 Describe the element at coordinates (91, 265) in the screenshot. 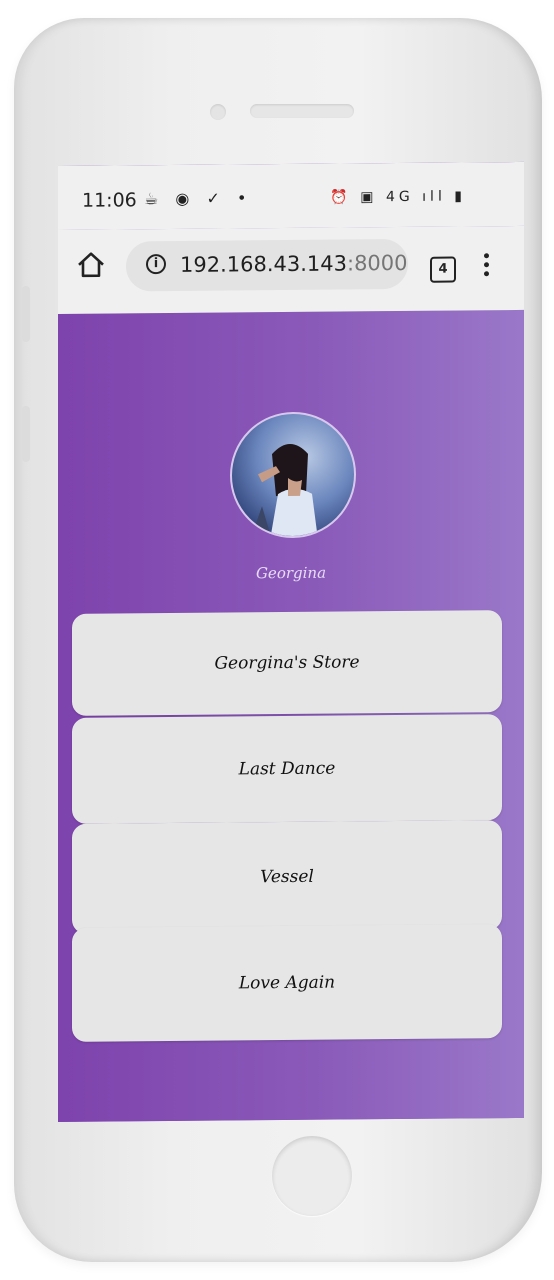

I see `home-icon` at that location.